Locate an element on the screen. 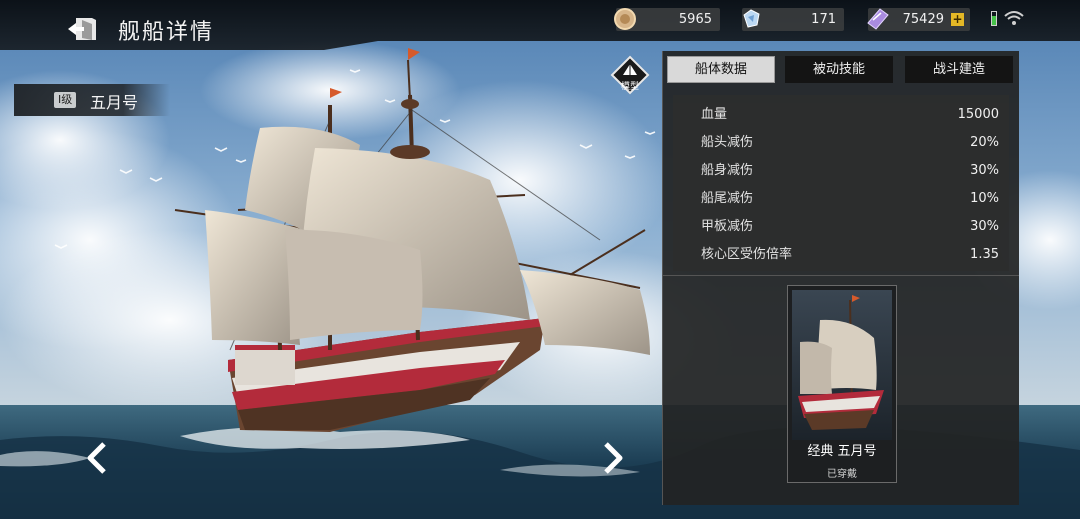 This screenshot has width=1080, height=519. ticket-value: 75429 is located at coordinates (923, 19).